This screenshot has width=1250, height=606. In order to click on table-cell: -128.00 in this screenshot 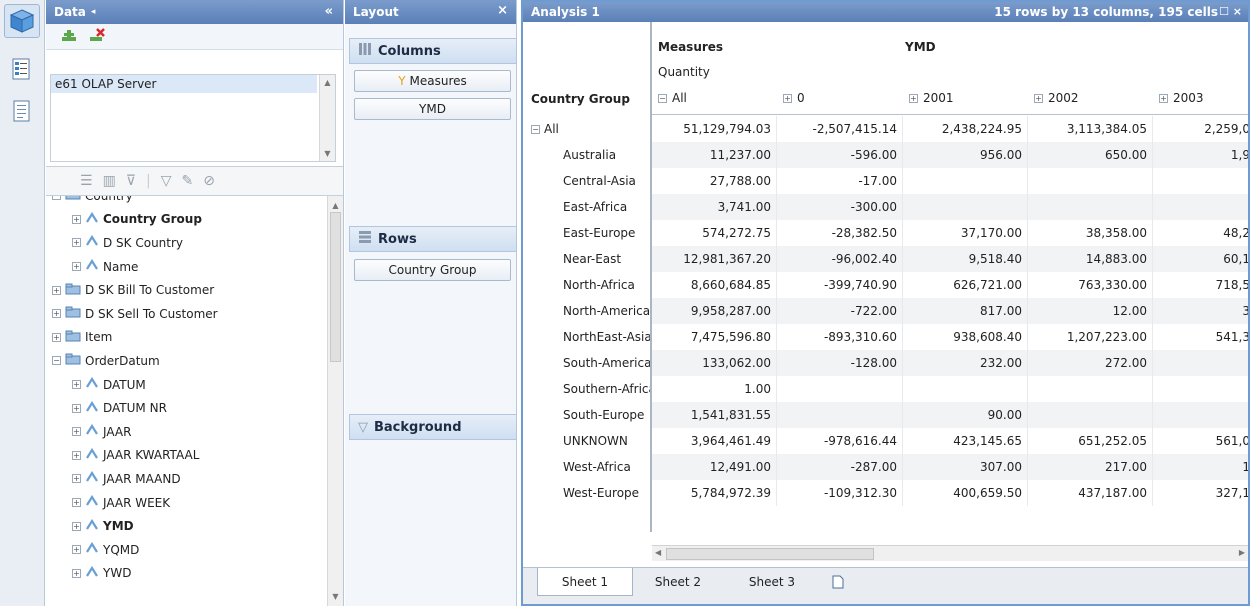, I will do `click(840, 363)`.